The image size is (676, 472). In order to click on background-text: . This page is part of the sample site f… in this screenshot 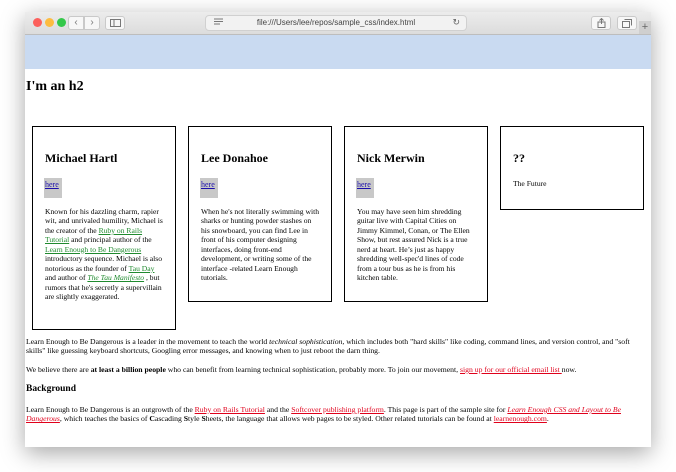, I will do `click(445, 409)`.